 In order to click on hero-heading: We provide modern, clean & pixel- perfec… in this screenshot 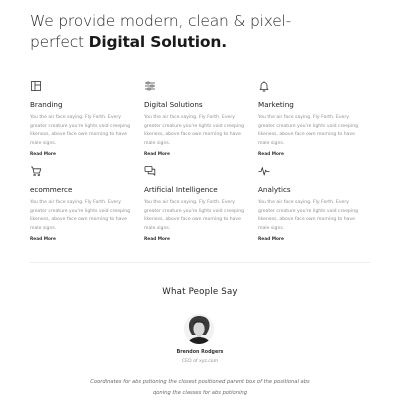, I will do `click(205, 32)`.